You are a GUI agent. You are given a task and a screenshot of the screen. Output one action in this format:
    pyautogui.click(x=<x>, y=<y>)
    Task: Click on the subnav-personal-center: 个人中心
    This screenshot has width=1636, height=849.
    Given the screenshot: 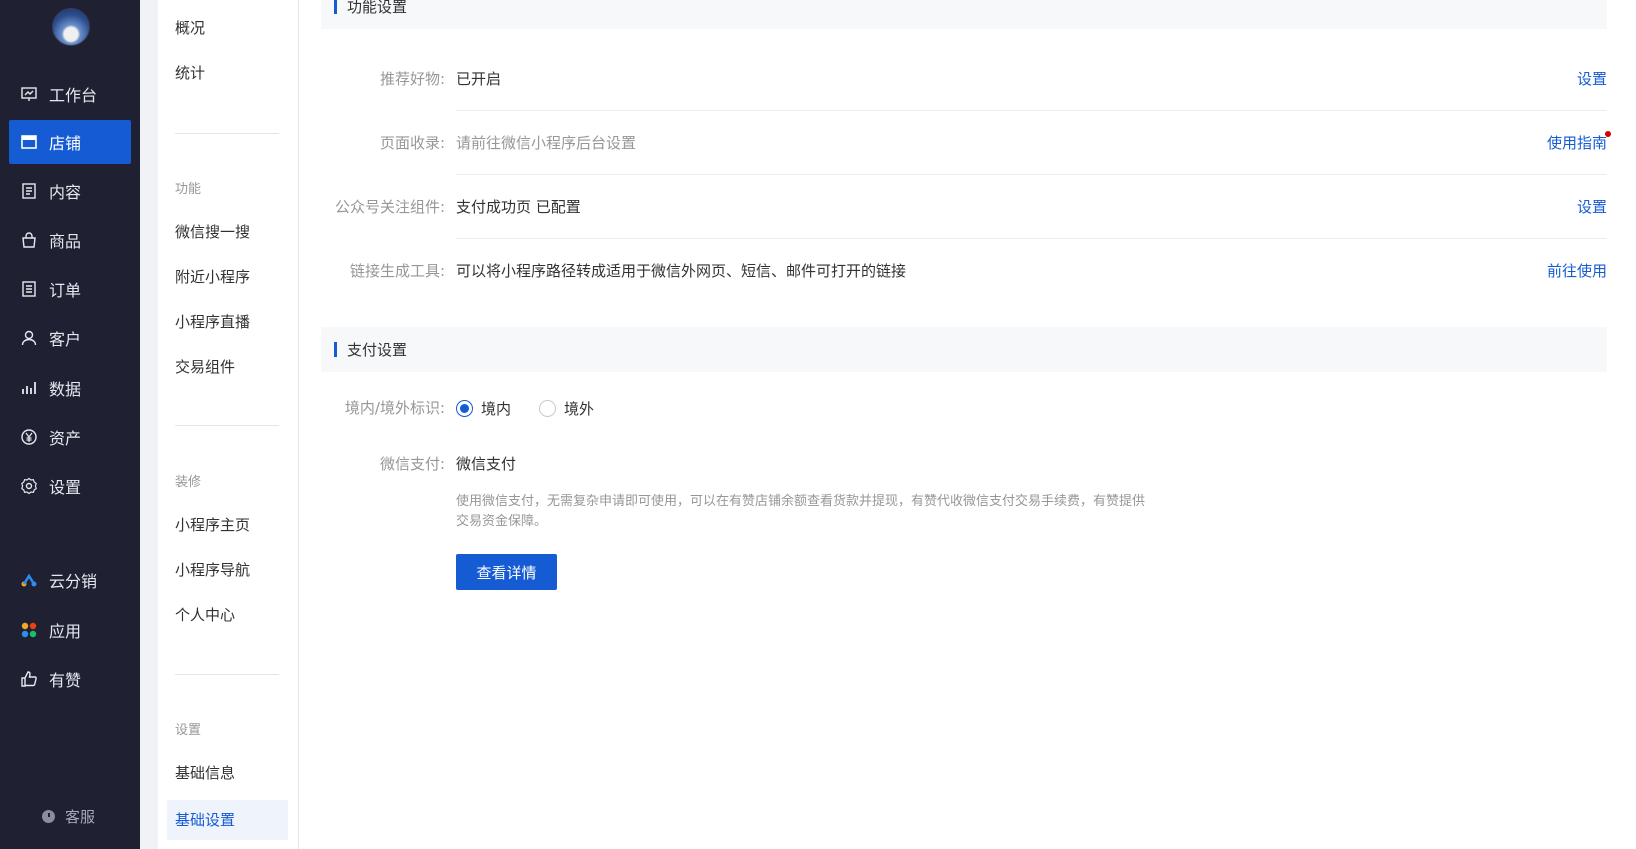 What is the action you would take?
    pyautogui.click(x=205, y=615)
    